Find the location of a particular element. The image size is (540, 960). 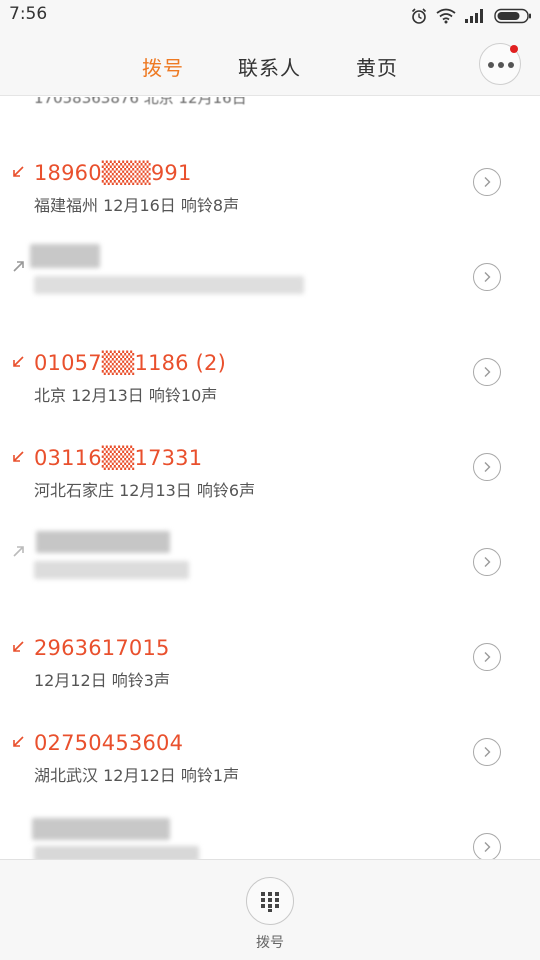

call-row: 01057▒▒1186 (2) 北京 12月13日 响铃10声 is located at coordinates (270, 374).